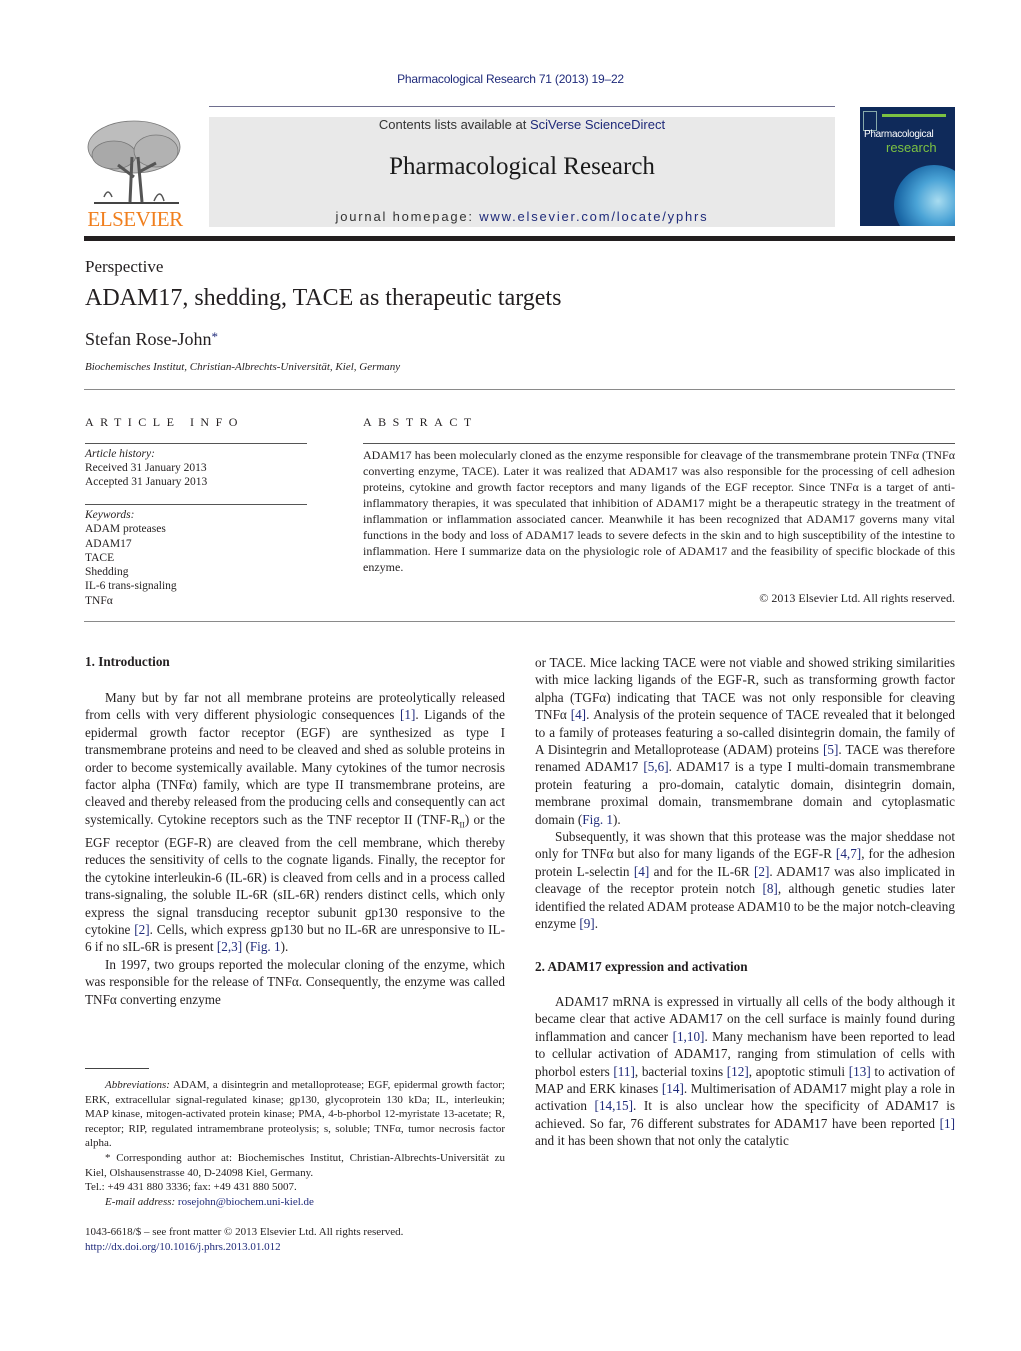 The width and height of the screenshot is (1021, 1351). Describe the element at coordinates (124, 266) in the screenshot. I see `article-type: Perspective` at that location.